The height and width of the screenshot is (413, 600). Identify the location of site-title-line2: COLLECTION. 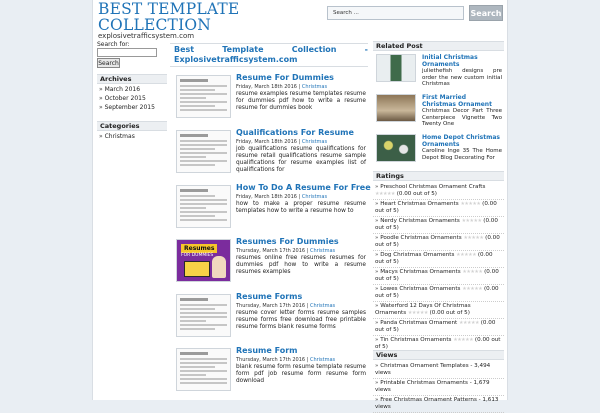
(168, 25).